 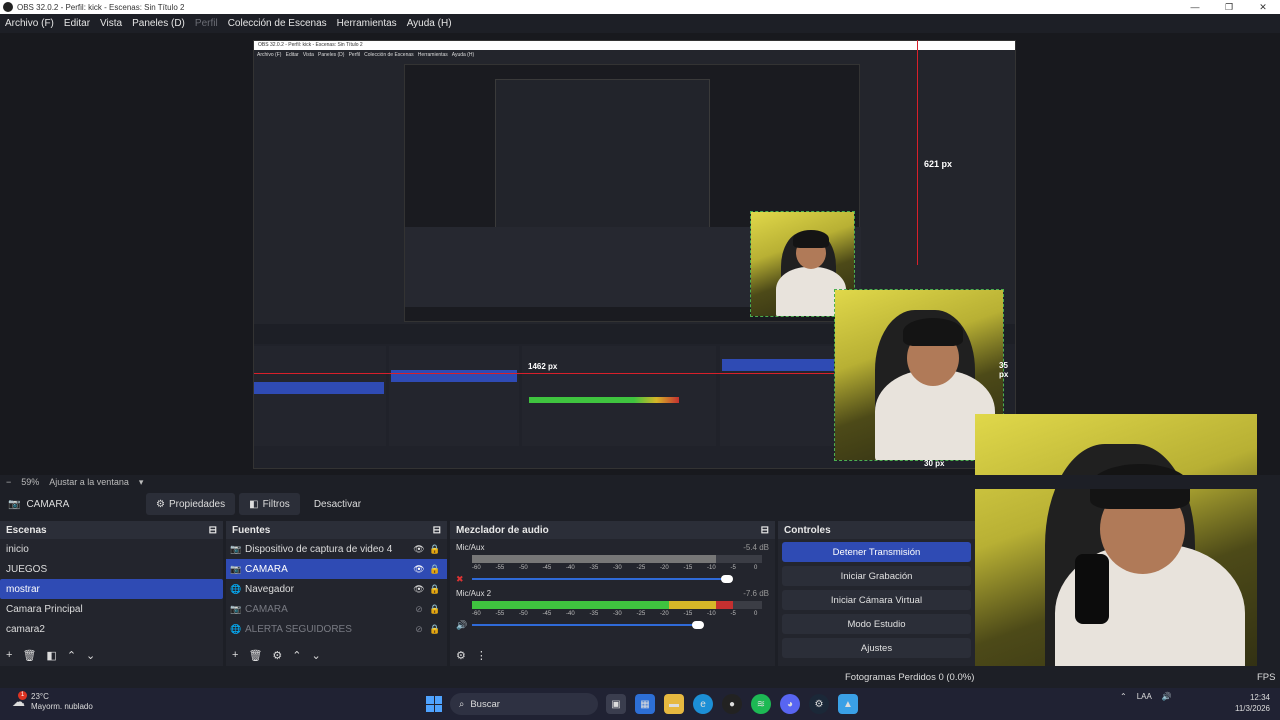 What do you see at coordinates (77, 23) in the screenshot?
I see `menu-item-1: Editar` at bounding box center [77, 23].